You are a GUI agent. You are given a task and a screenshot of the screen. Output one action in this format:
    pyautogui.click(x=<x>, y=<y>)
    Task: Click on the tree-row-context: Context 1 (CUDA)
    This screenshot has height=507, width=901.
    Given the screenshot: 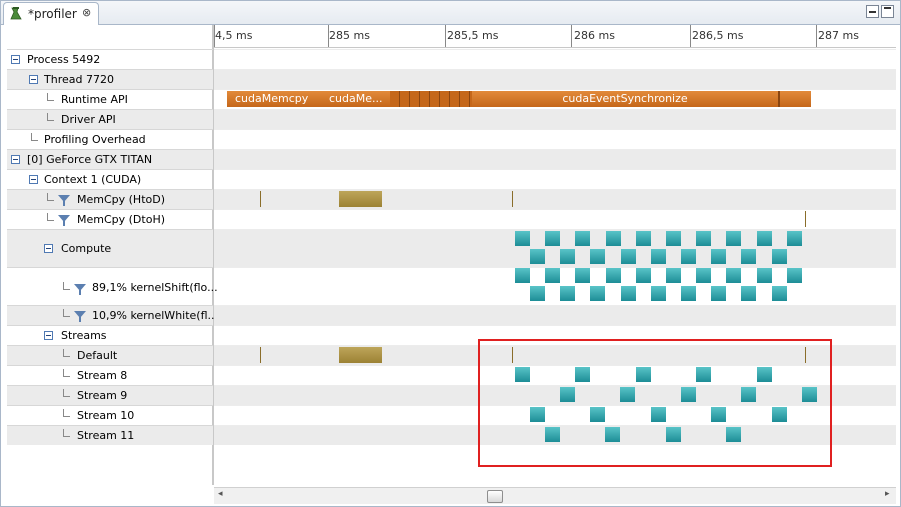 What is the action you would take?
    pyautogui.click(x=110, y=179)
    